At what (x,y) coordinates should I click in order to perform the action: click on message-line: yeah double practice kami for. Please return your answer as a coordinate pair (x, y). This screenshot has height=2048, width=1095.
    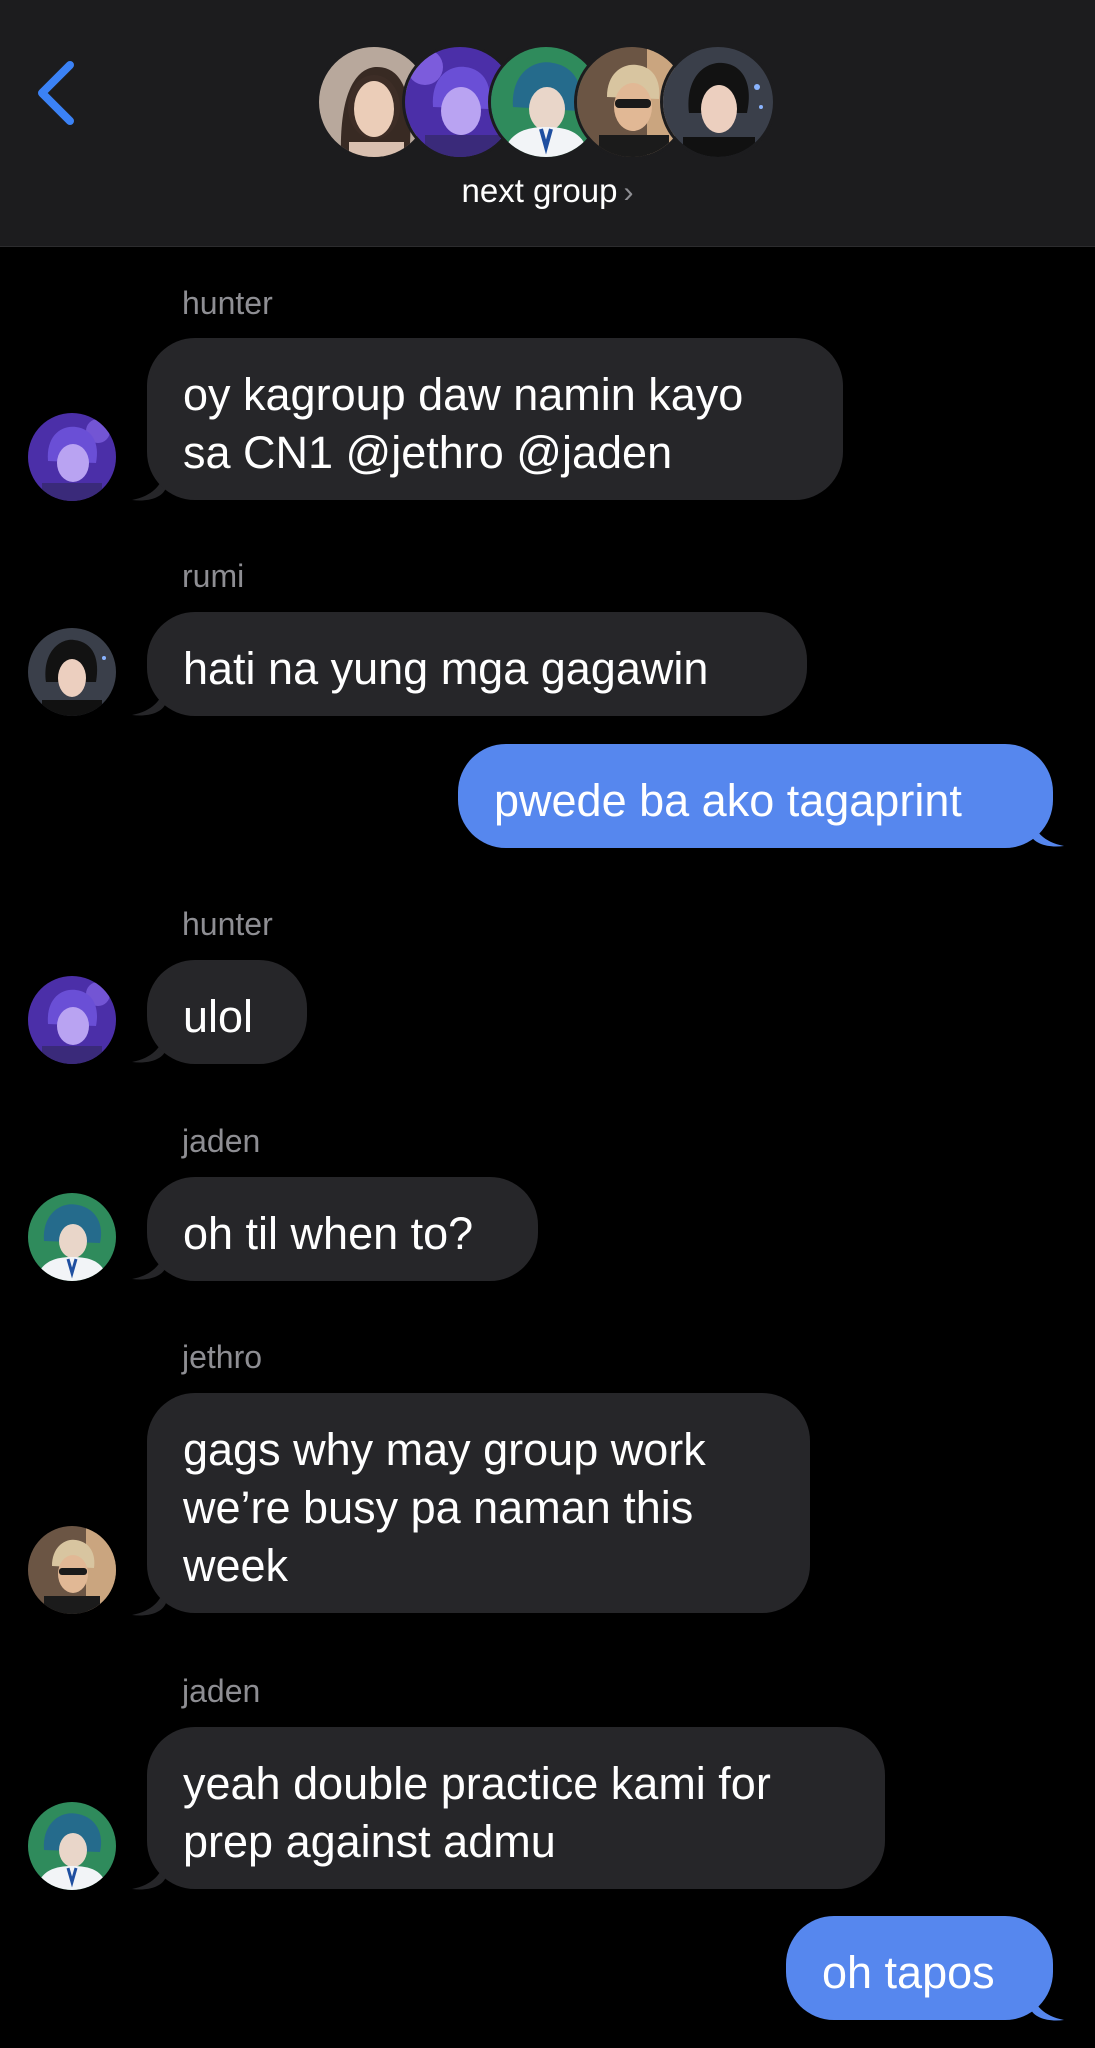
    Looking at the image, I should click on (477, 1783).